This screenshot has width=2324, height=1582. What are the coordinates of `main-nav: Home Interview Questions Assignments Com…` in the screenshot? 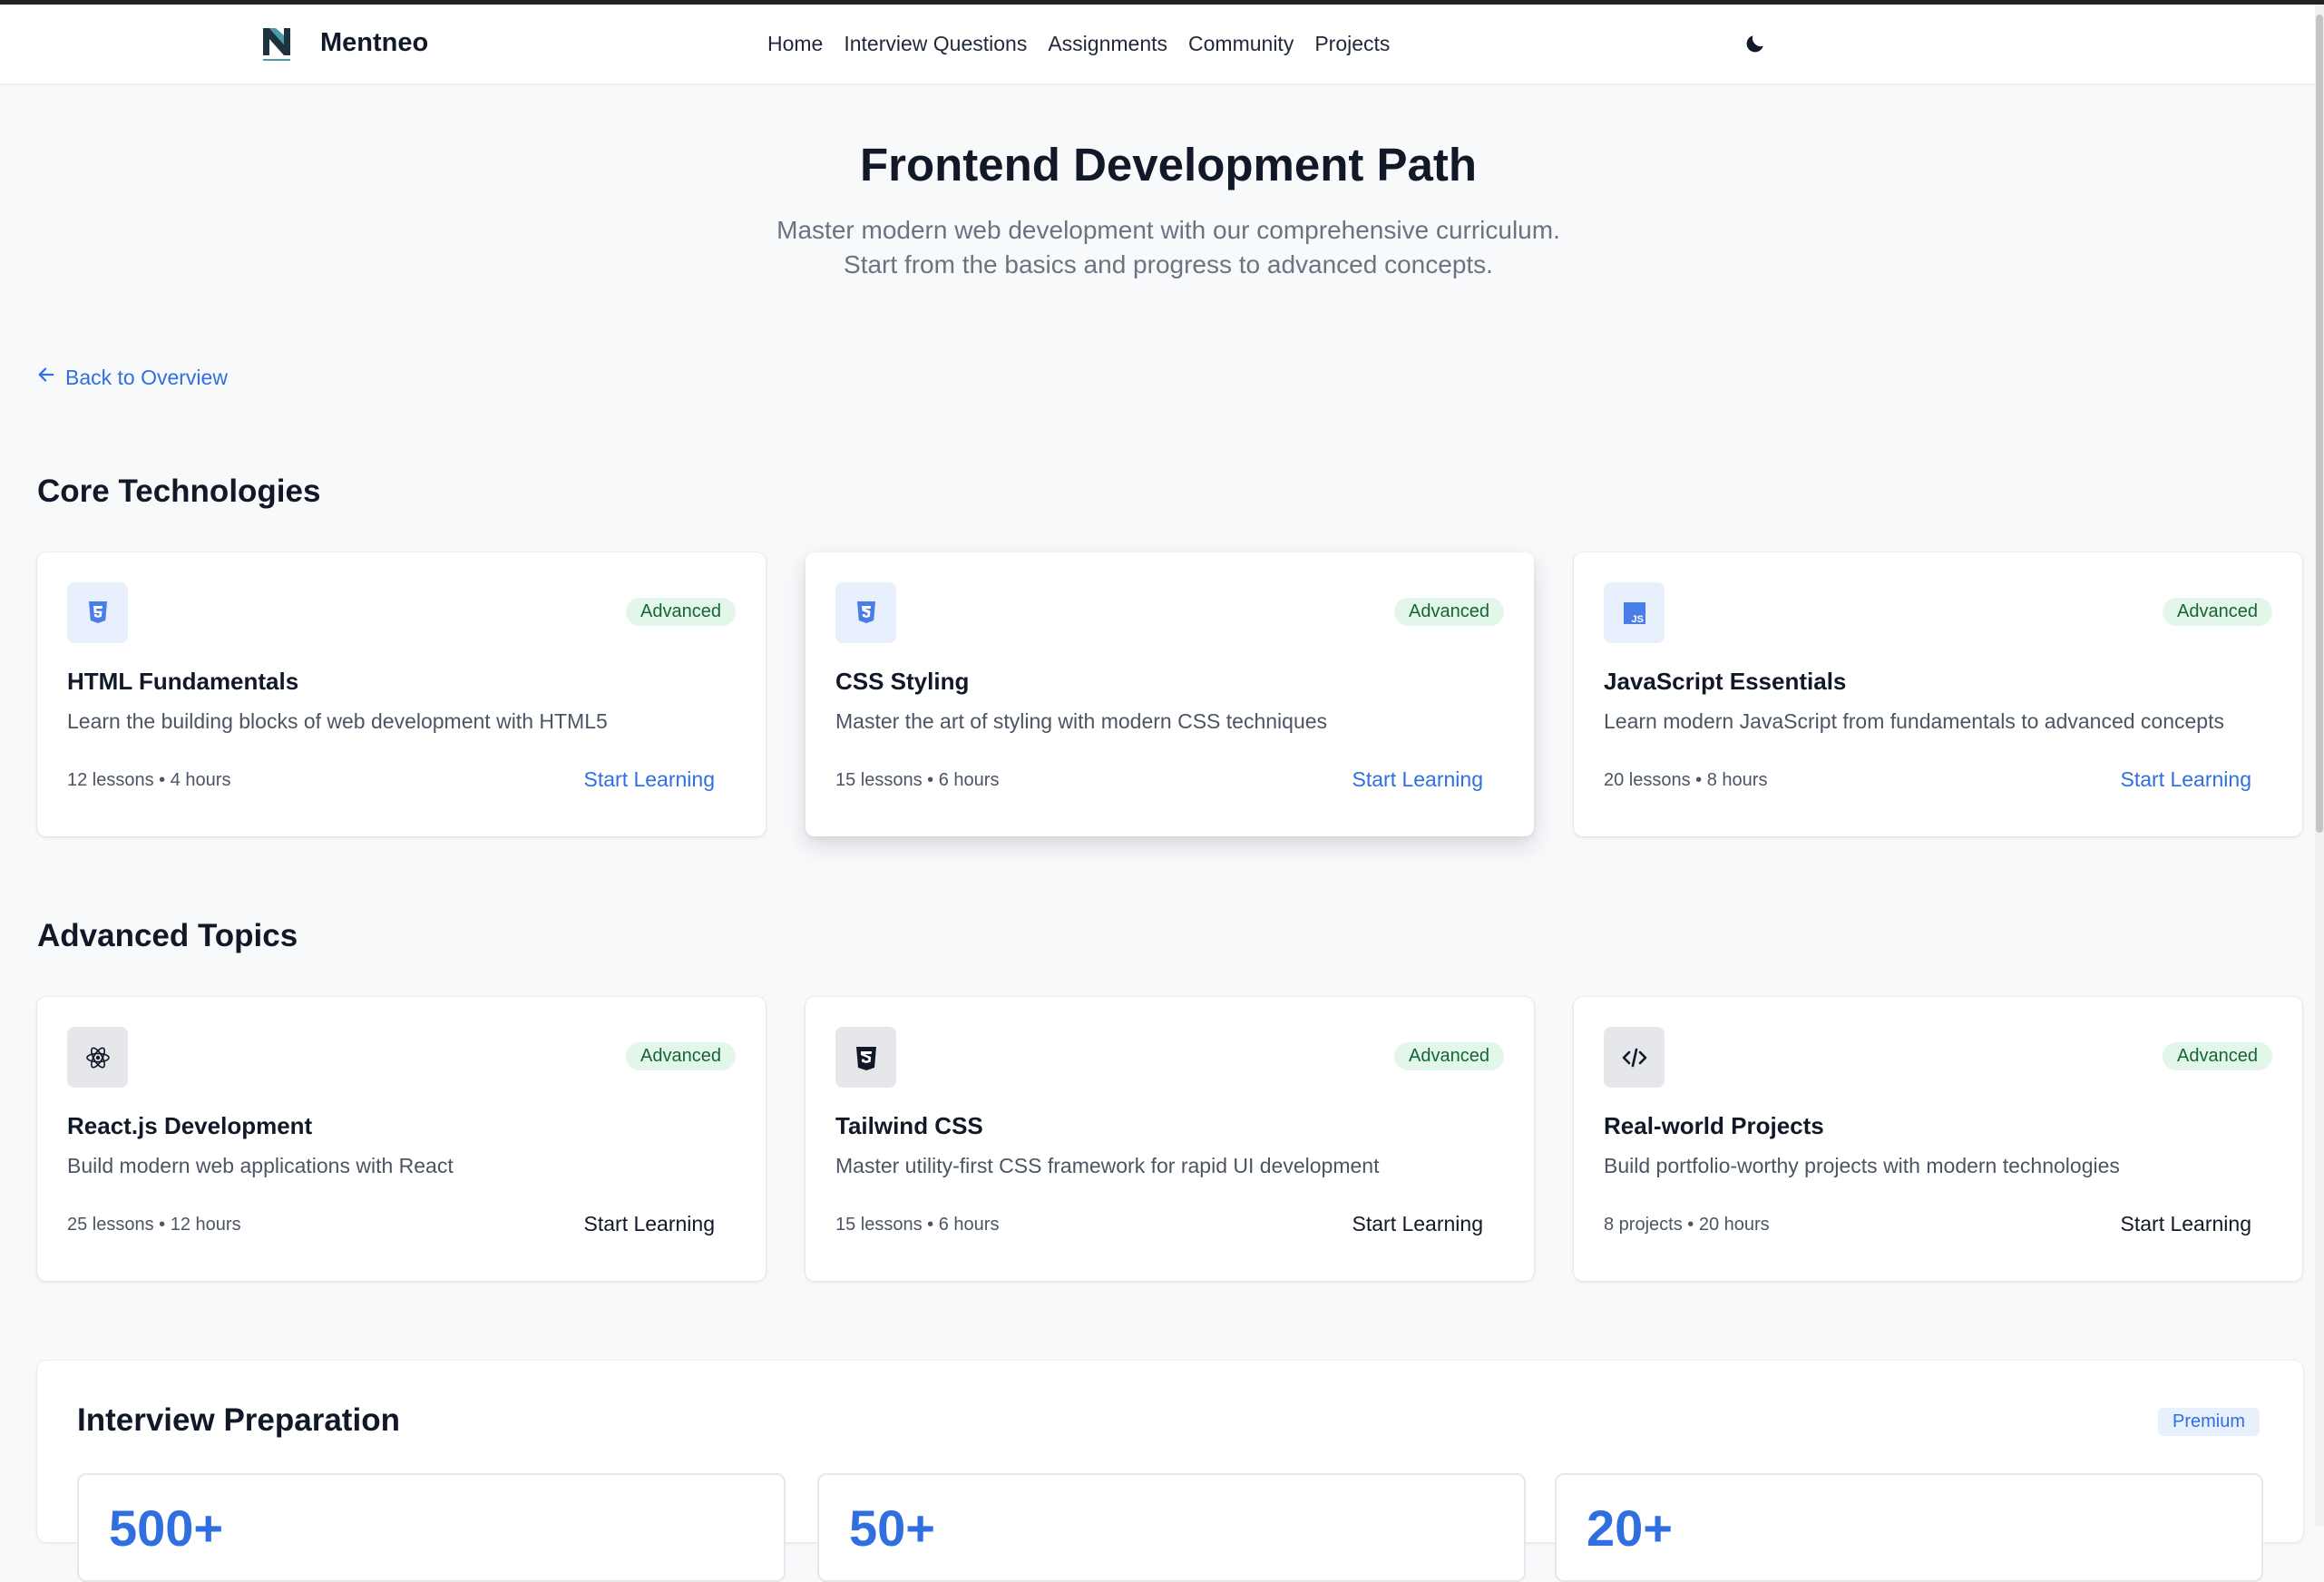 It's located at (1078, 44).